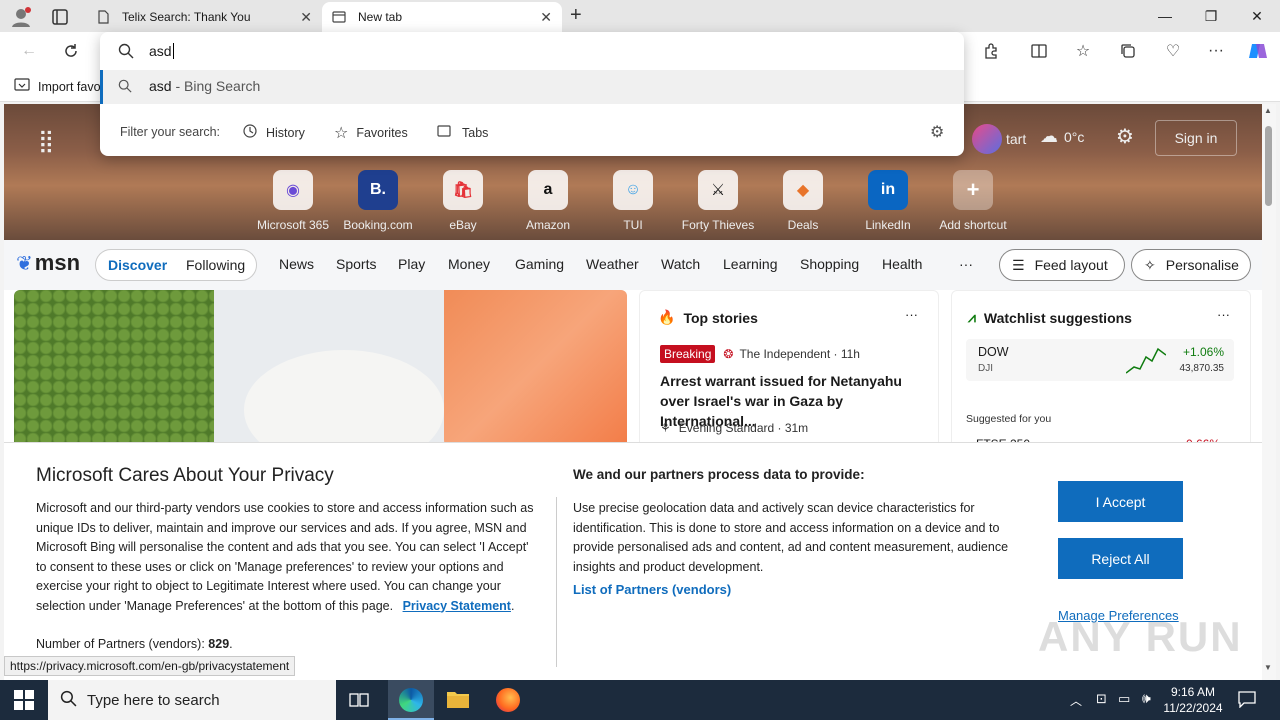  I want to click on shortcut-label: Forty Thieves, so click(718, 225).